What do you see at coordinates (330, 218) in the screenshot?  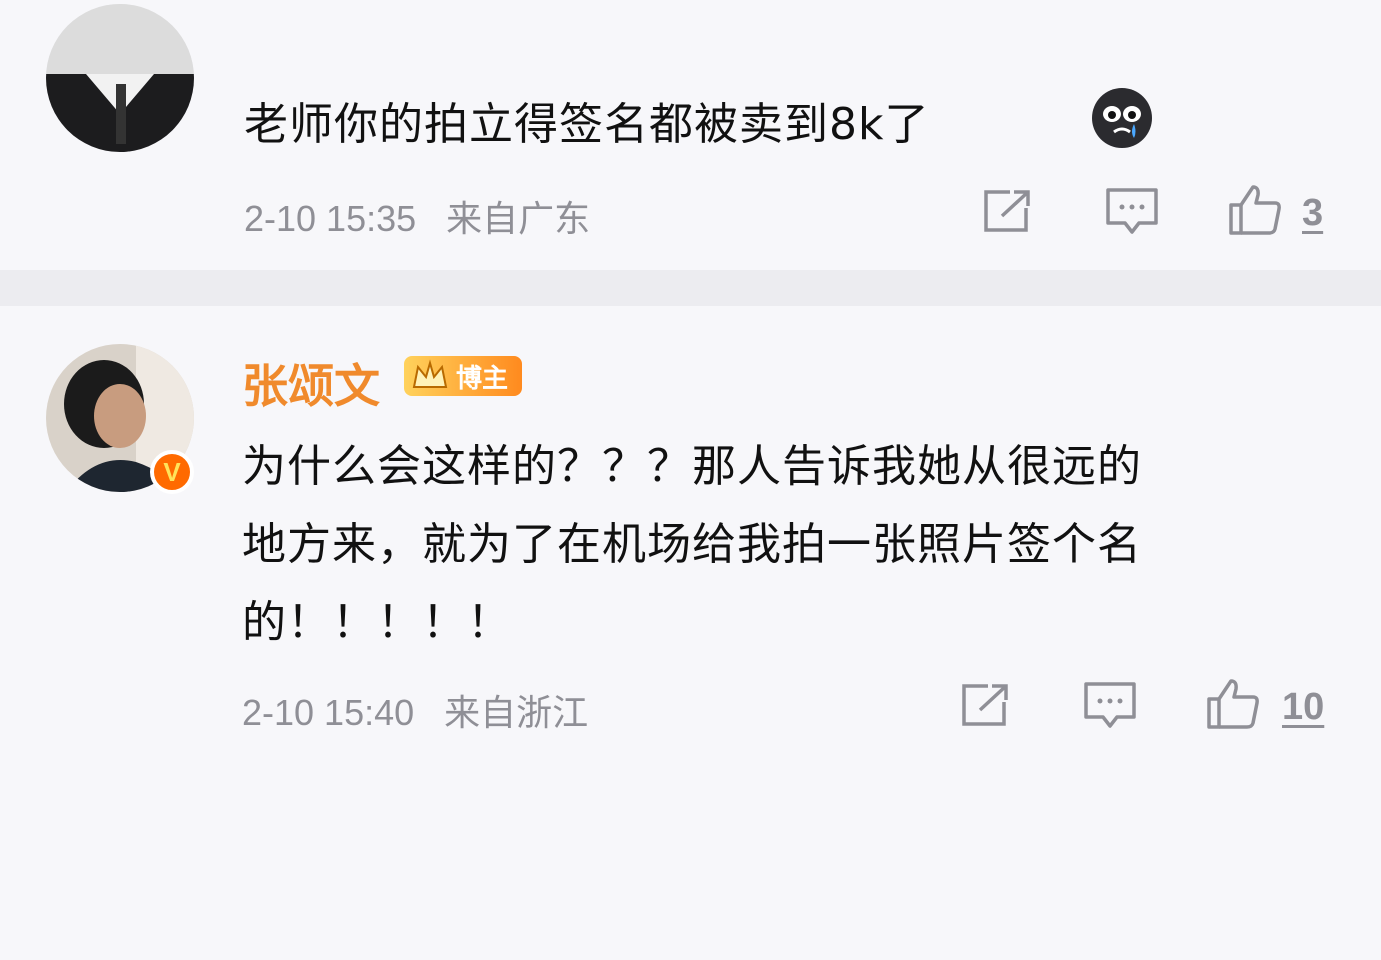 I see `comment-date: 2-10 15:35` at bounding box center [330, 218].